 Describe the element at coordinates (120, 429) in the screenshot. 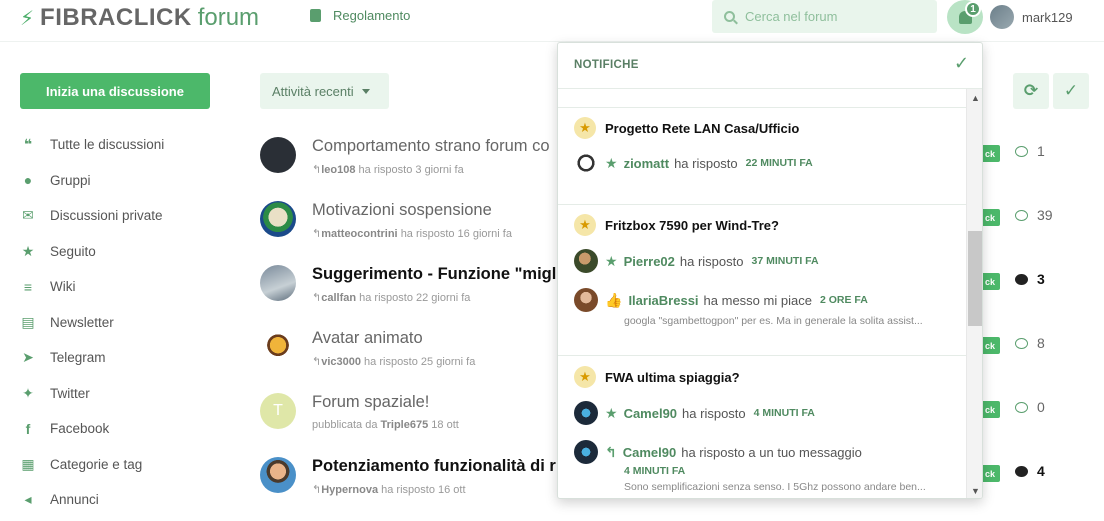

I see `sidebar-item-facebook: f Facebook` at that location.